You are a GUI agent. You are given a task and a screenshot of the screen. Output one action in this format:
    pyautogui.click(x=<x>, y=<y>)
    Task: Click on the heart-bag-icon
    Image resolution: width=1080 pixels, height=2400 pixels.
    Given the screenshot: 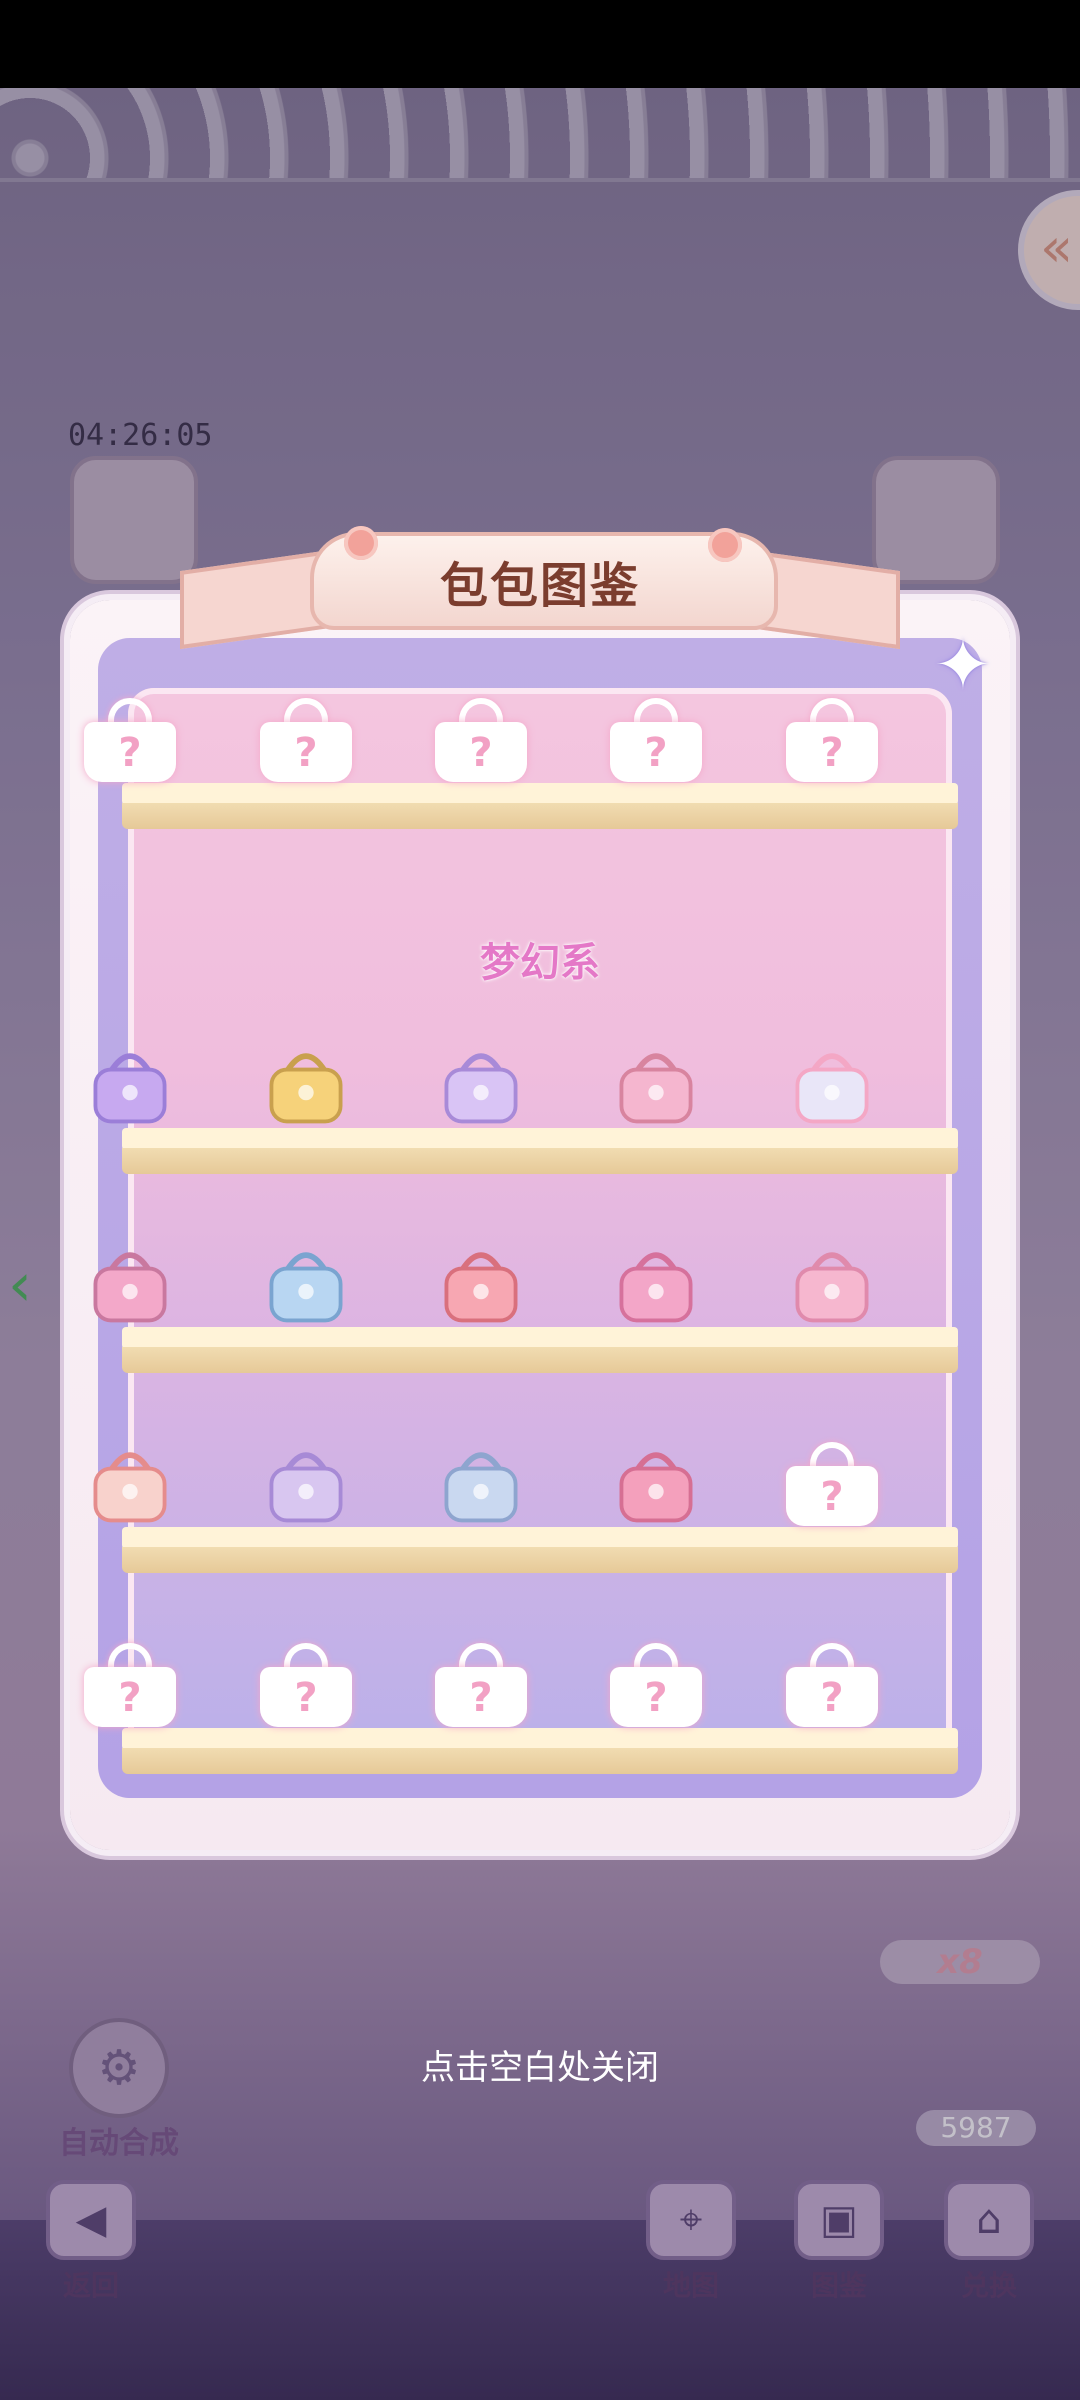 What is the action you would take?
    pyautogui.click(x=130, y=1487)
    